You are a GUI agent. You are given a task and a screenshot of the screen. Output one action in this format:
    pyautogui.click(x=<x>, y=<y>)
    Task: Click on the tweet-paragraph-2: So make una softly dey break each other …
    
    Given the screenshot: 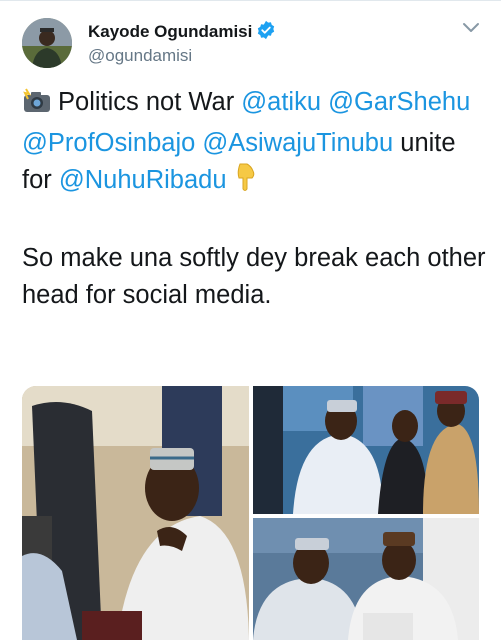 What is the action you would take?
    pyautogui.click(x=254, y=276)
    